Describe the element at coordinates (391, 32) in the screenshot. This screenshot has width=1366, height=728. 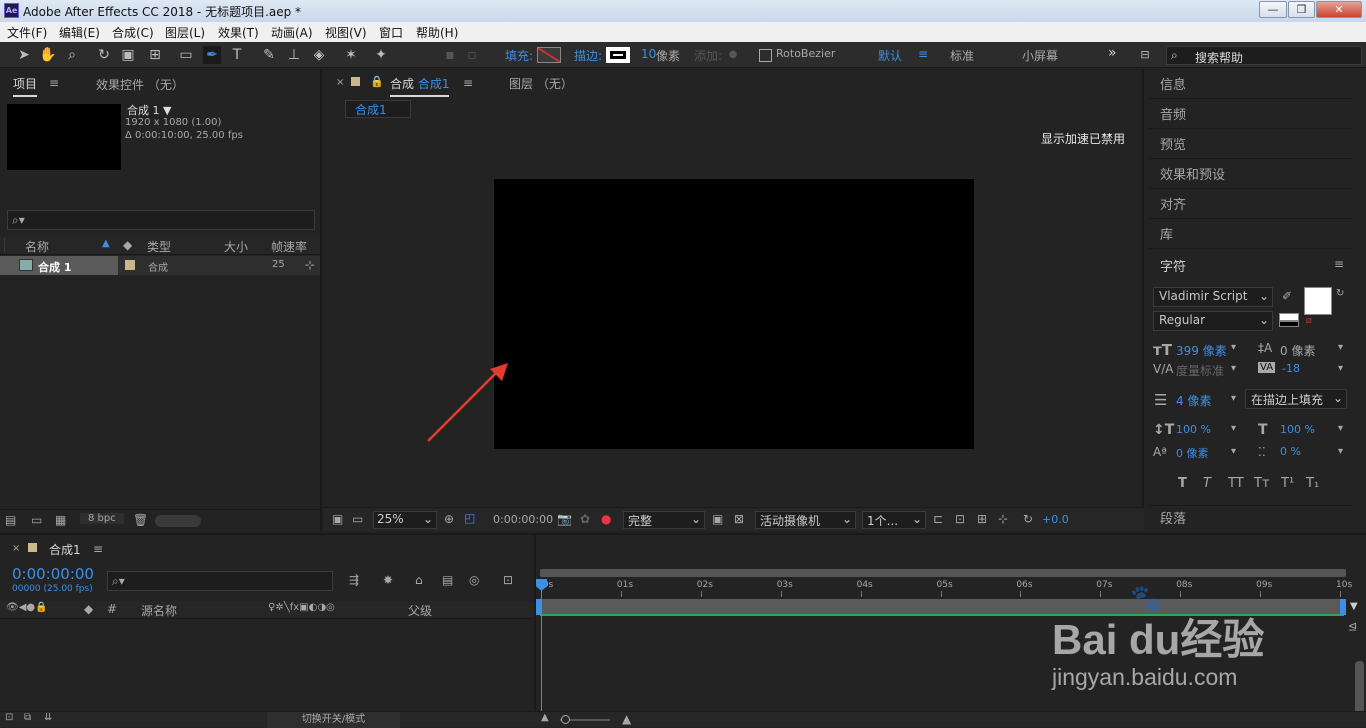
I see `menu-window: 窗口` at that location.